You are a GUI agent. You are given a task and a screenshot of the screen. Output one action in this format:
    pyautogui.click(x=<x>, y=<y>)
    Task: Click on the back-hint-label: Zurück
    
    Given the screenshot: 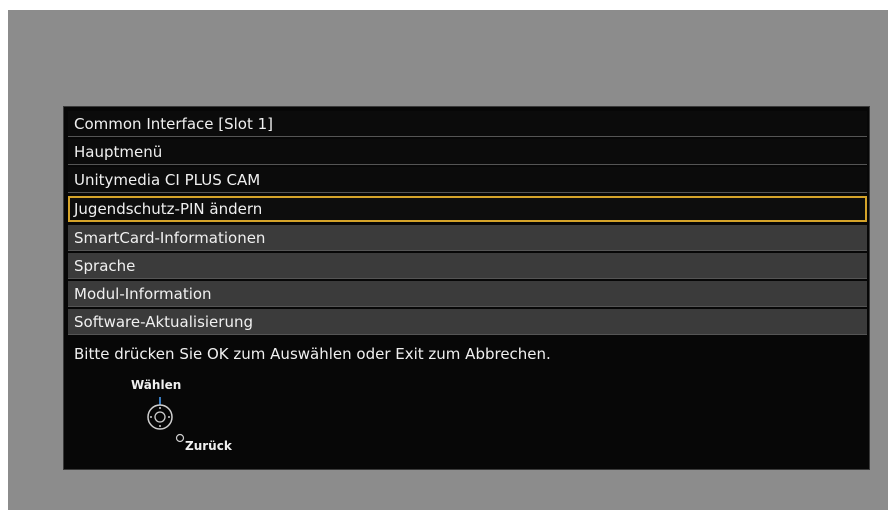 What is the action you would take?
    pyautogui.click(x=208, y=446)
    